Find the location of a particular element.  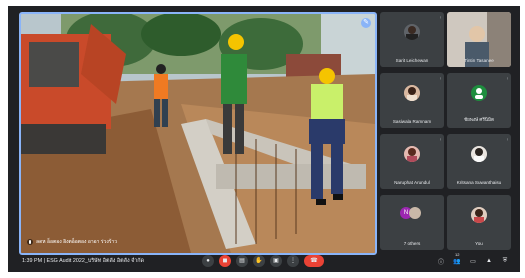

side-panel-controls: ⓘ 12 👥 ▭ ▲ ⛨ is located at coordinates (473, 259).